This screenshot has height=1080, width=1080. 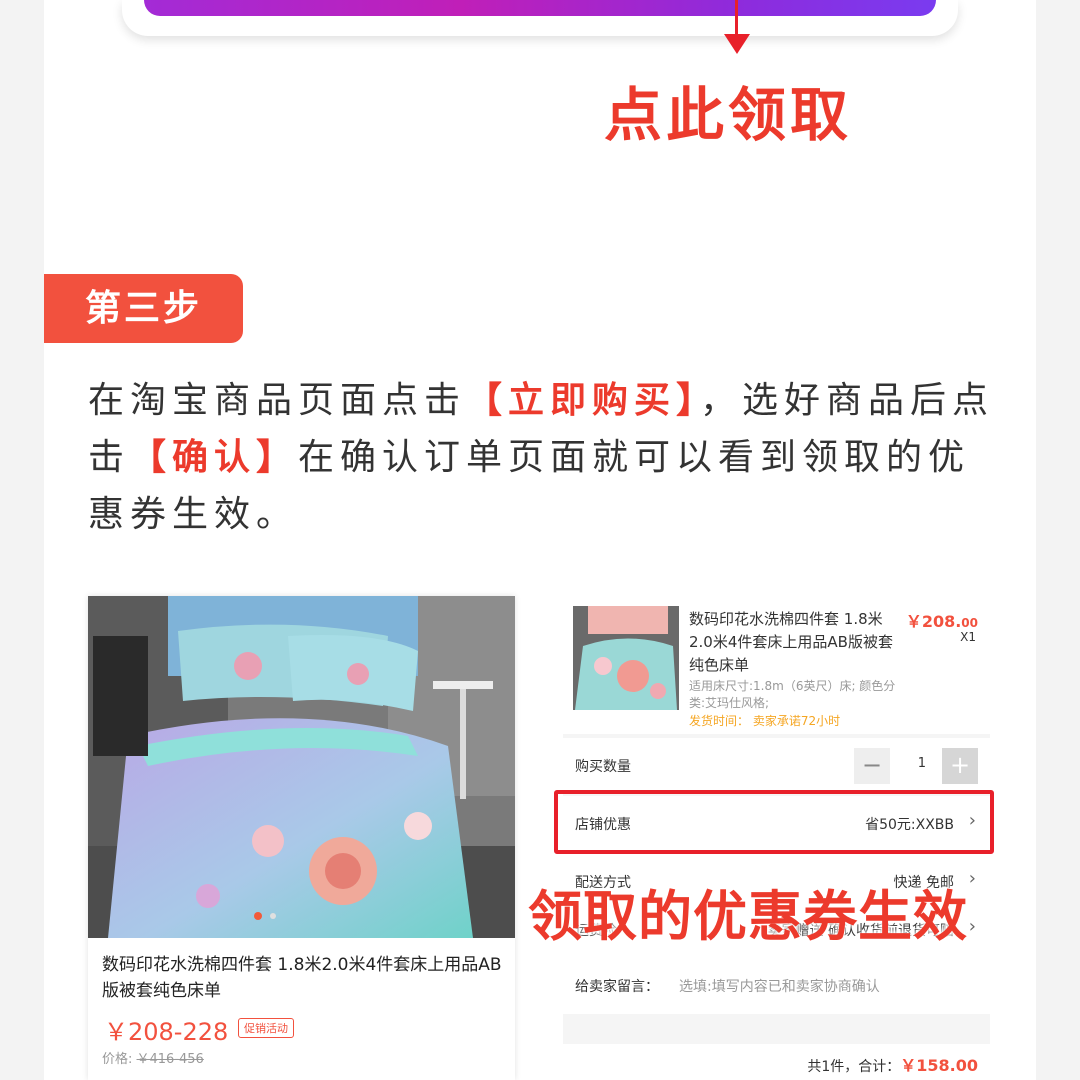 I want to click on order-item-qty: X1, so click(x=968, y=637).